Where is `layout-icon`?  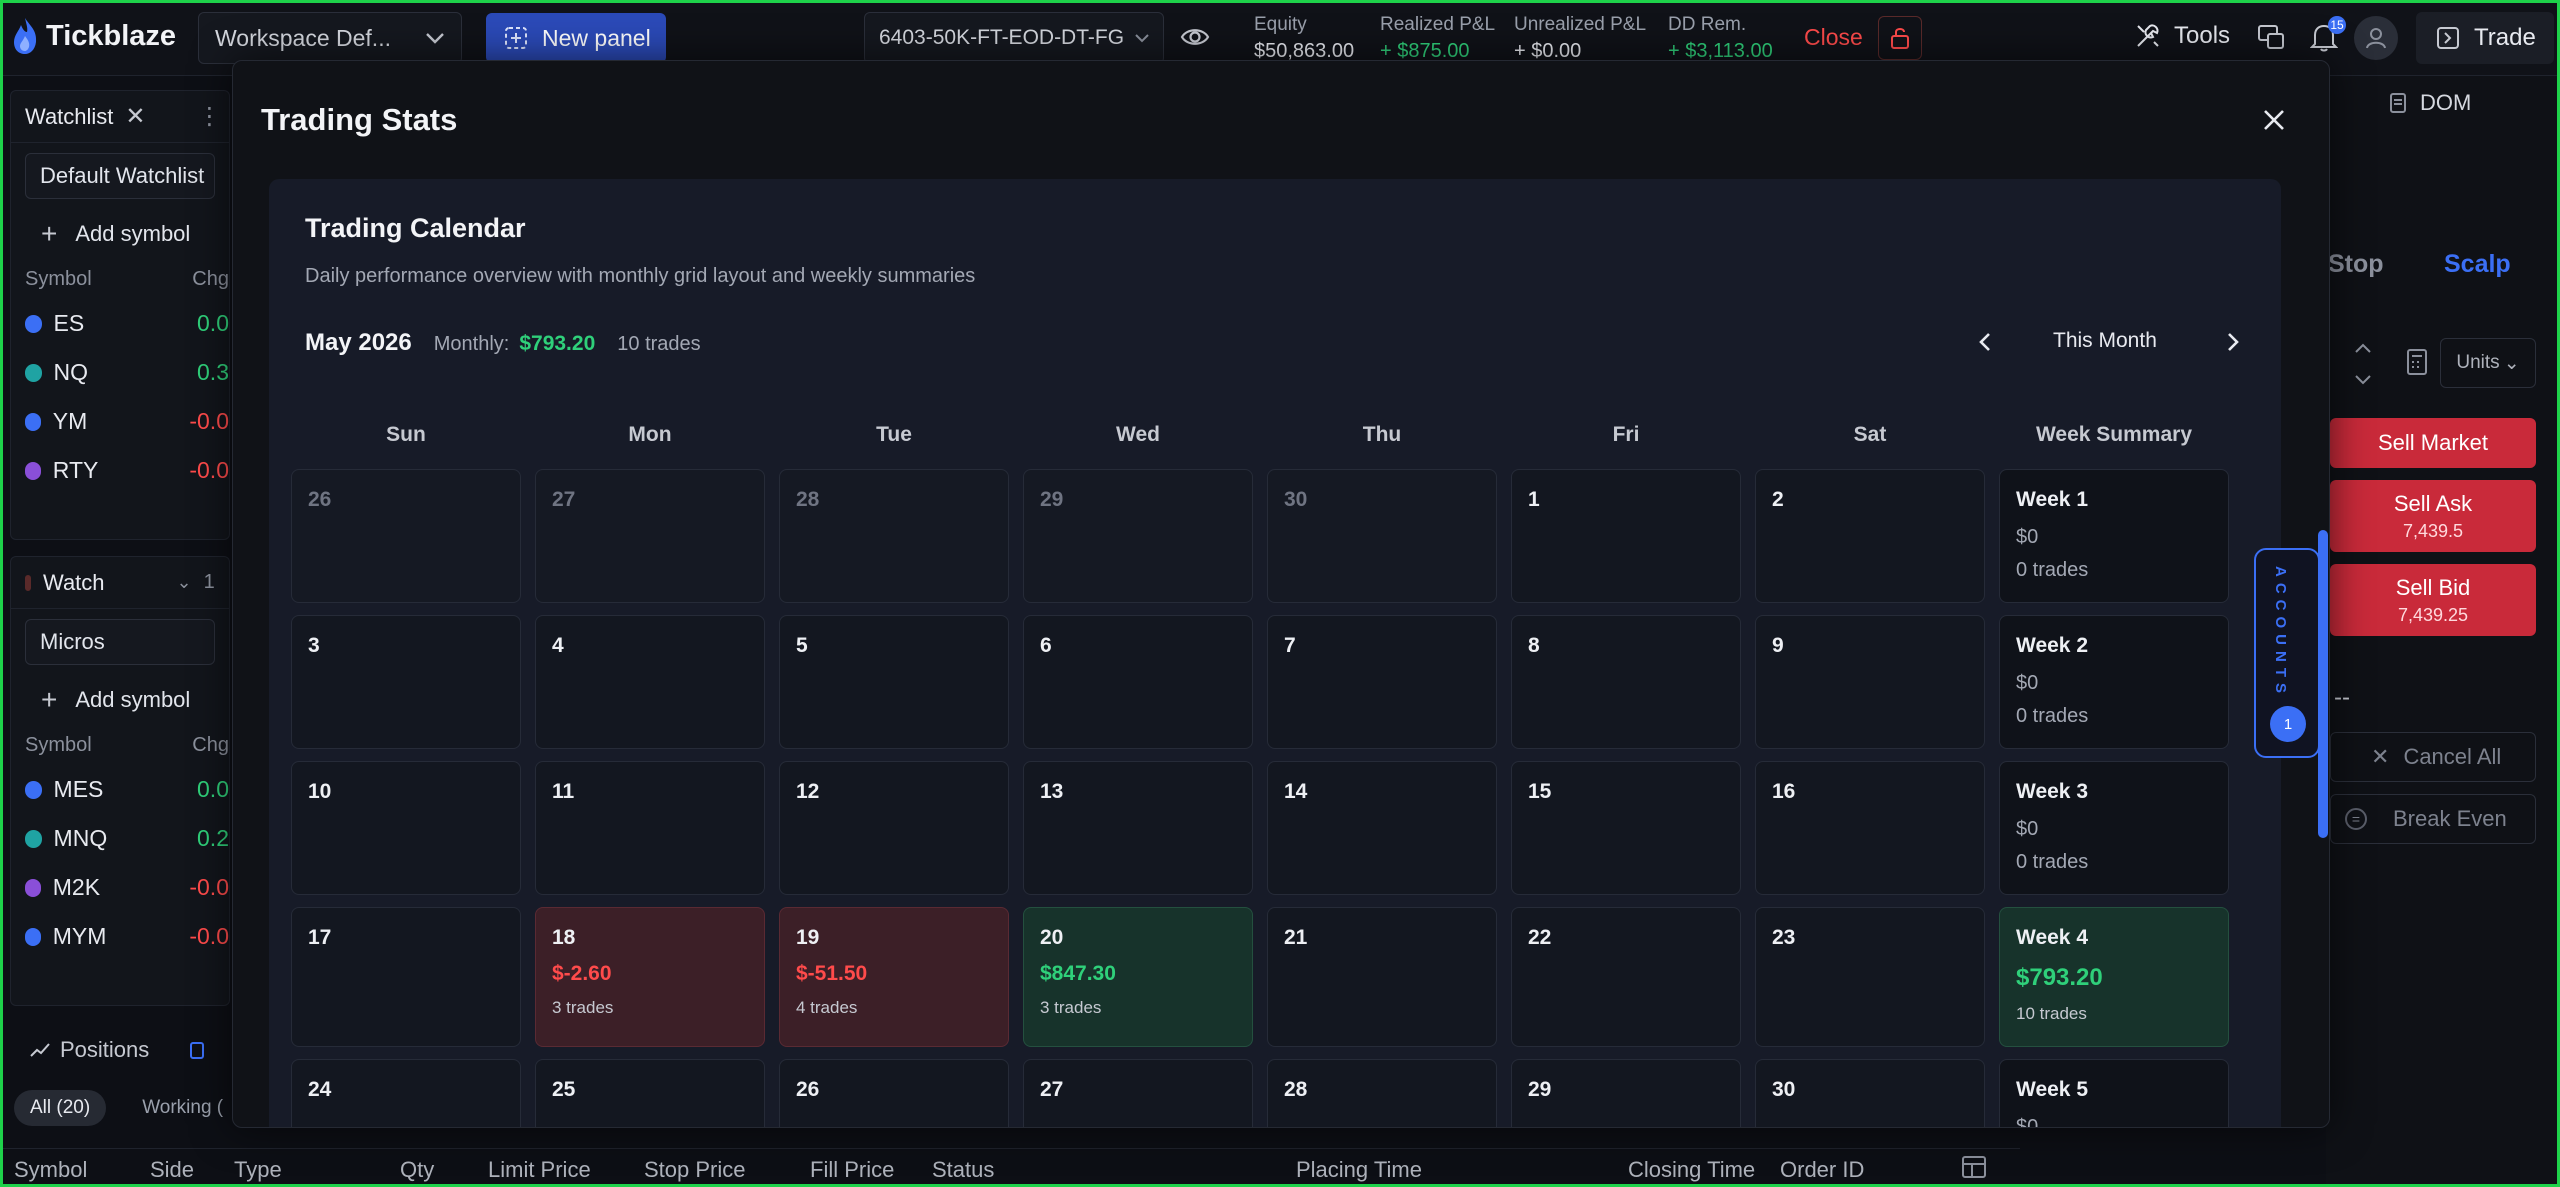 layout-icon is located at coordinates (2271, 37).